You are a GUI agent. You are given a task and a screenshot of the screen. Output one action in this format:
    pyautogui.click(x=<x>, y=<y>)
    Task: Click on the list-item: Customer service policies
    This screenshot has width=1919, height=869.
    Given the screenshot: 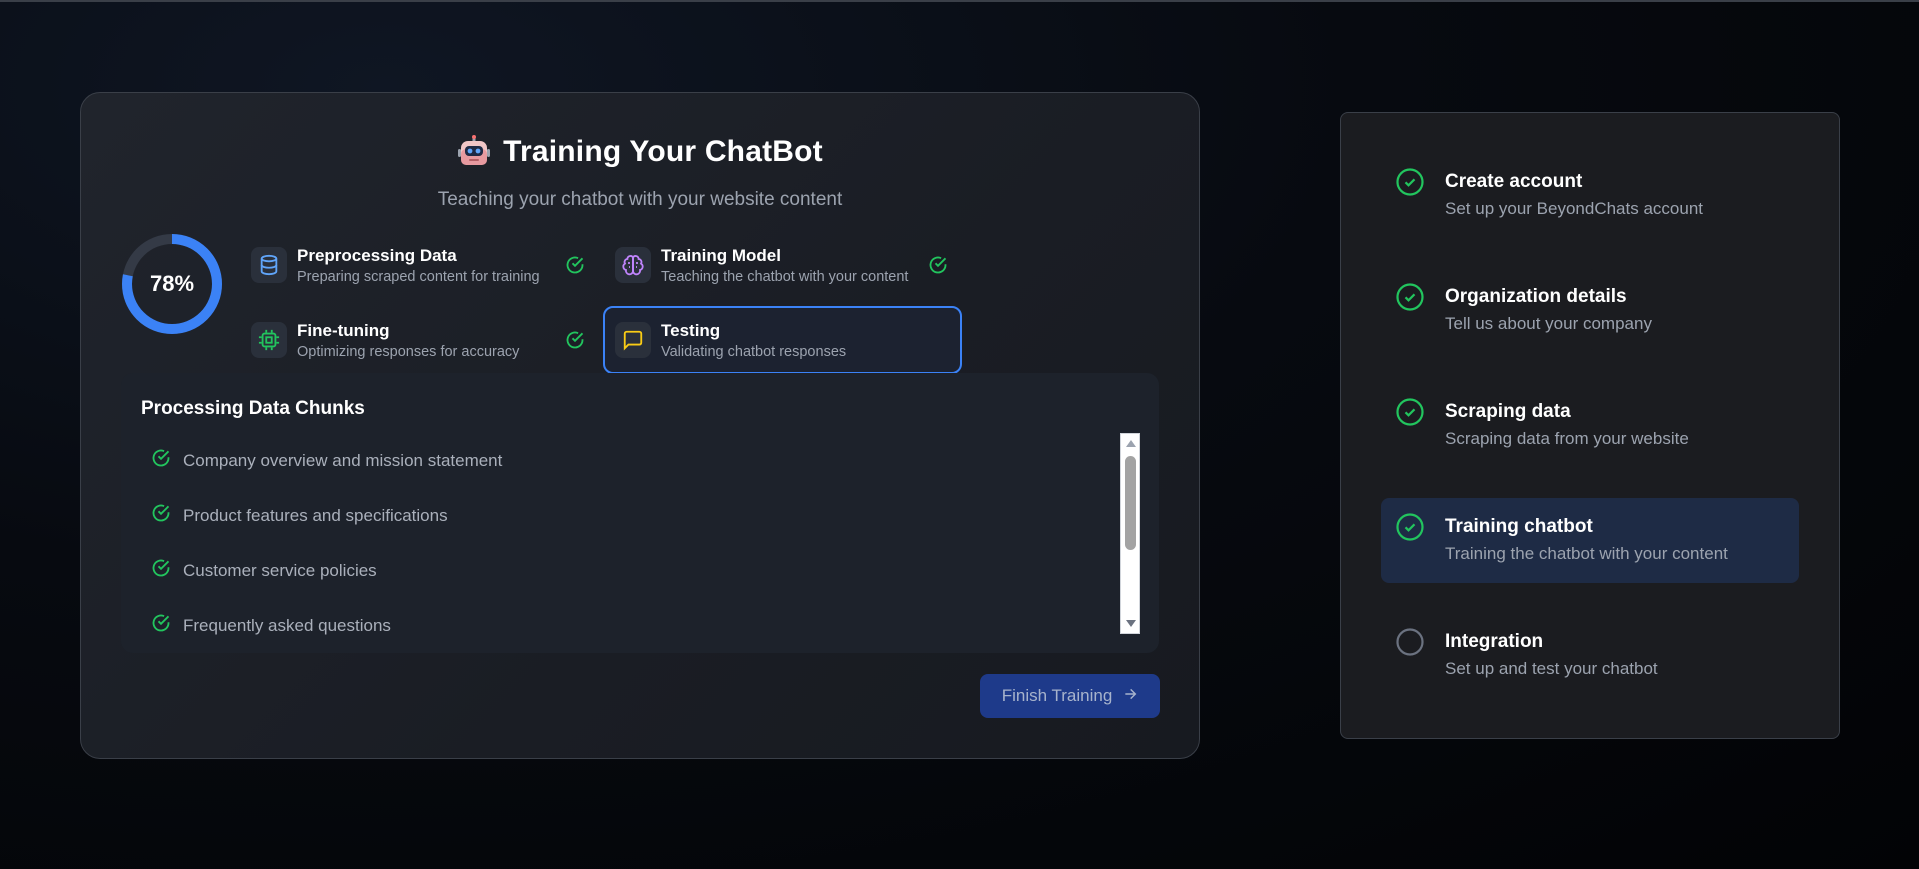 What is the action you would take?
    pyautogui.click(x=566, y=570)
    